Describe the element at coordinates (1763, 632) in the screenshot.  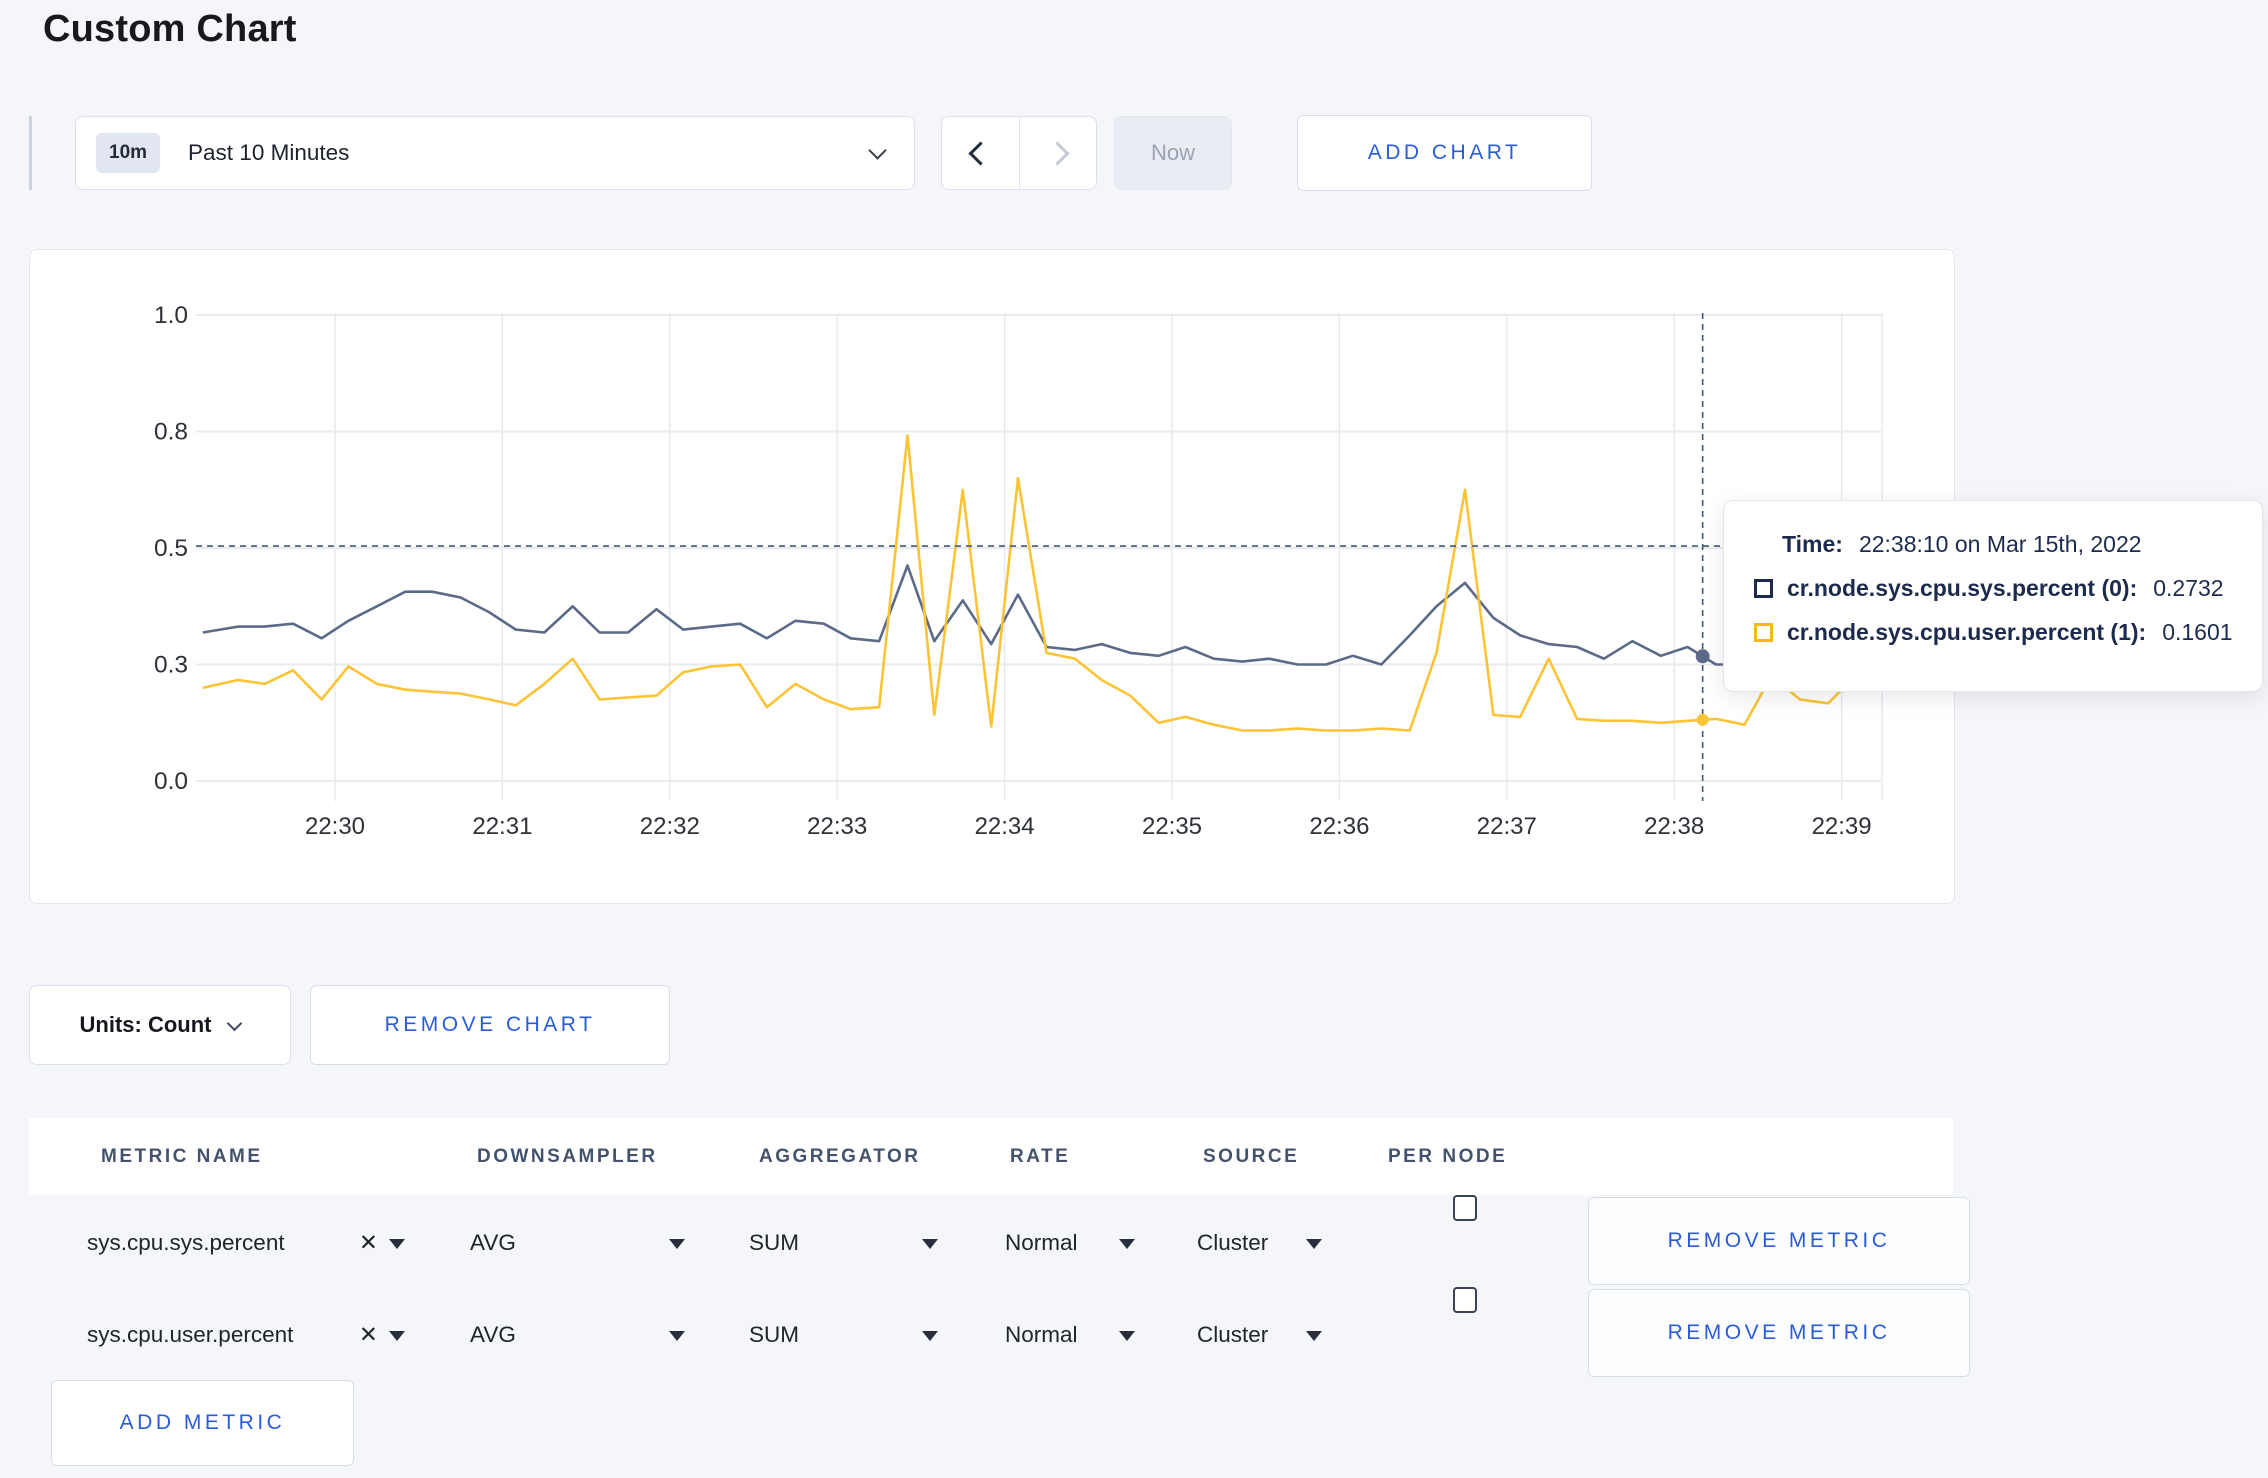
I see `user-series-swatch-icon` at that location.